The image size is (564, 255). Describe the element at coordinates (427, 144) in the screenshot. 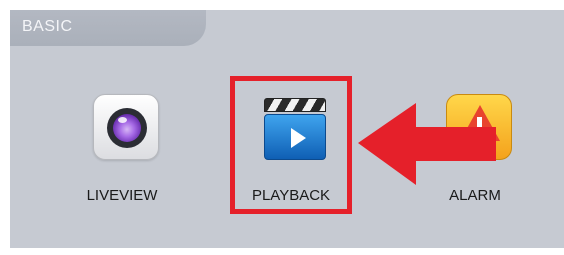

I see `red-arrow-icon` at that location.